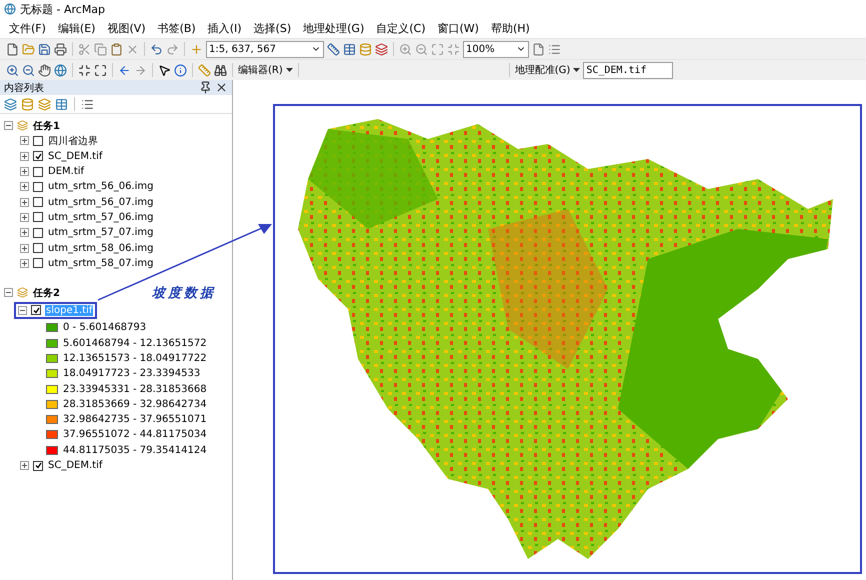 This screenshot has height=580, width=866. I want to click on list-by-source-icon, so click(27, 104).